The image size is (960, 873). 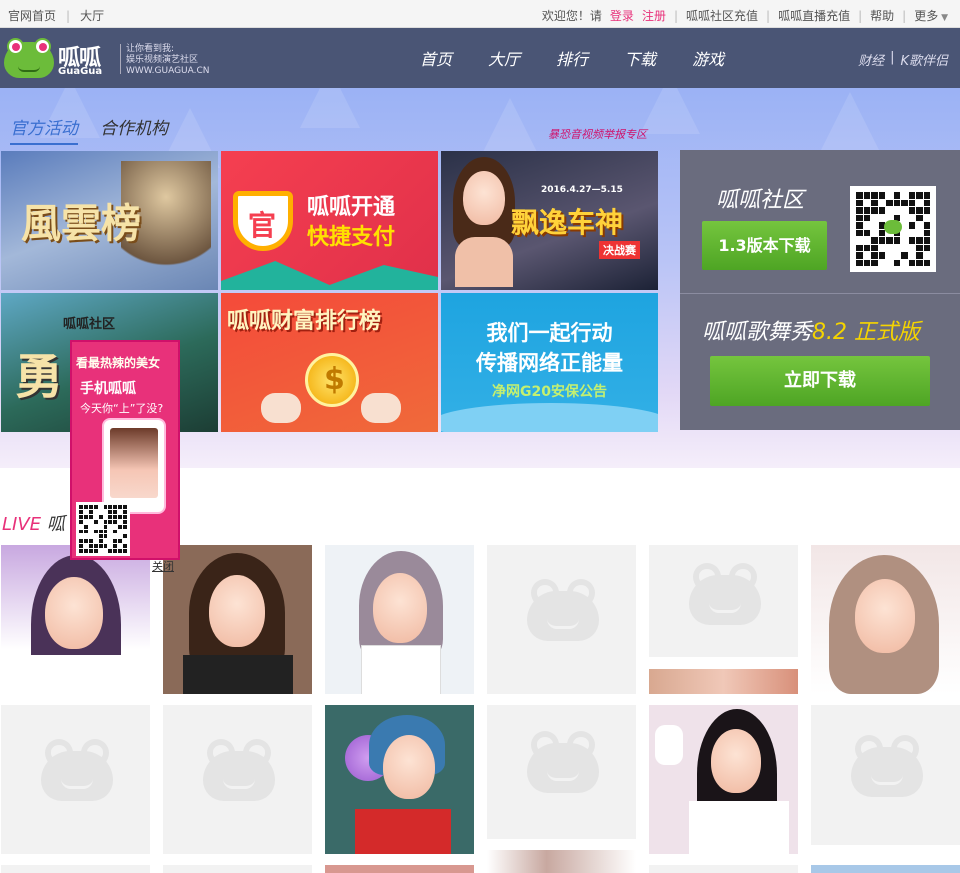 I want to click on banner-title: 勇, so click(x=39, y=377).